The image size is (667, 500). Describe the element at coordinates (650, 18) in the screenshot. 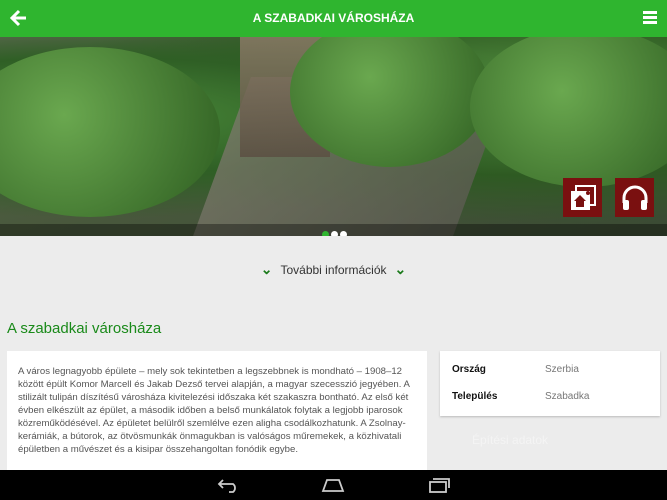

I see `menu-icon` at that location.